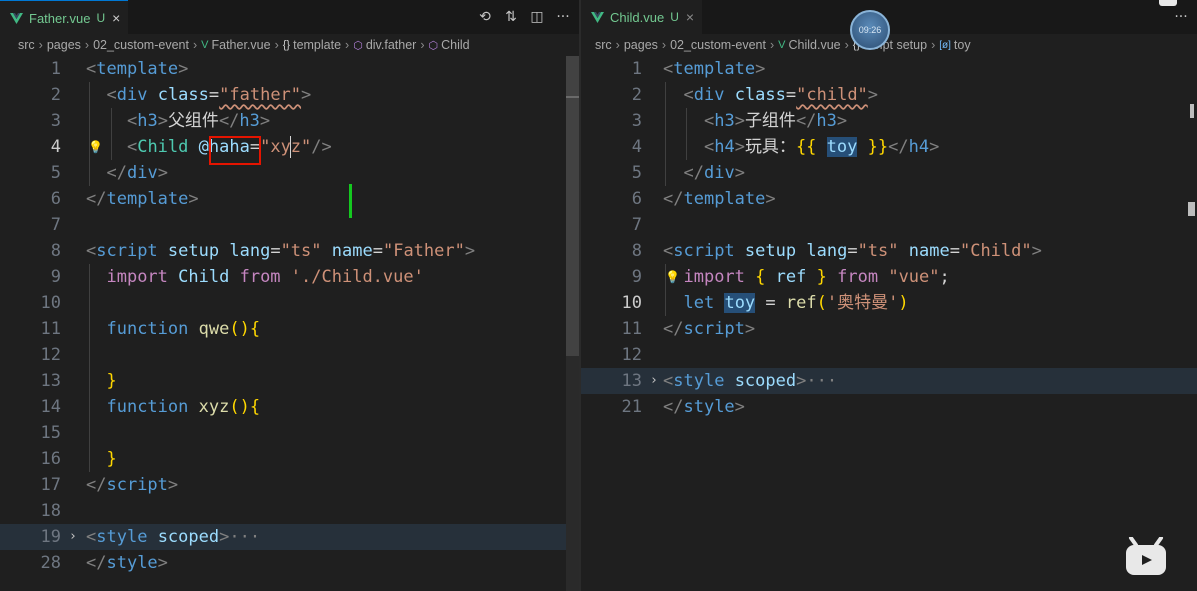  I want to click on compare-changes-icon: ⇅, so click(511, 17).